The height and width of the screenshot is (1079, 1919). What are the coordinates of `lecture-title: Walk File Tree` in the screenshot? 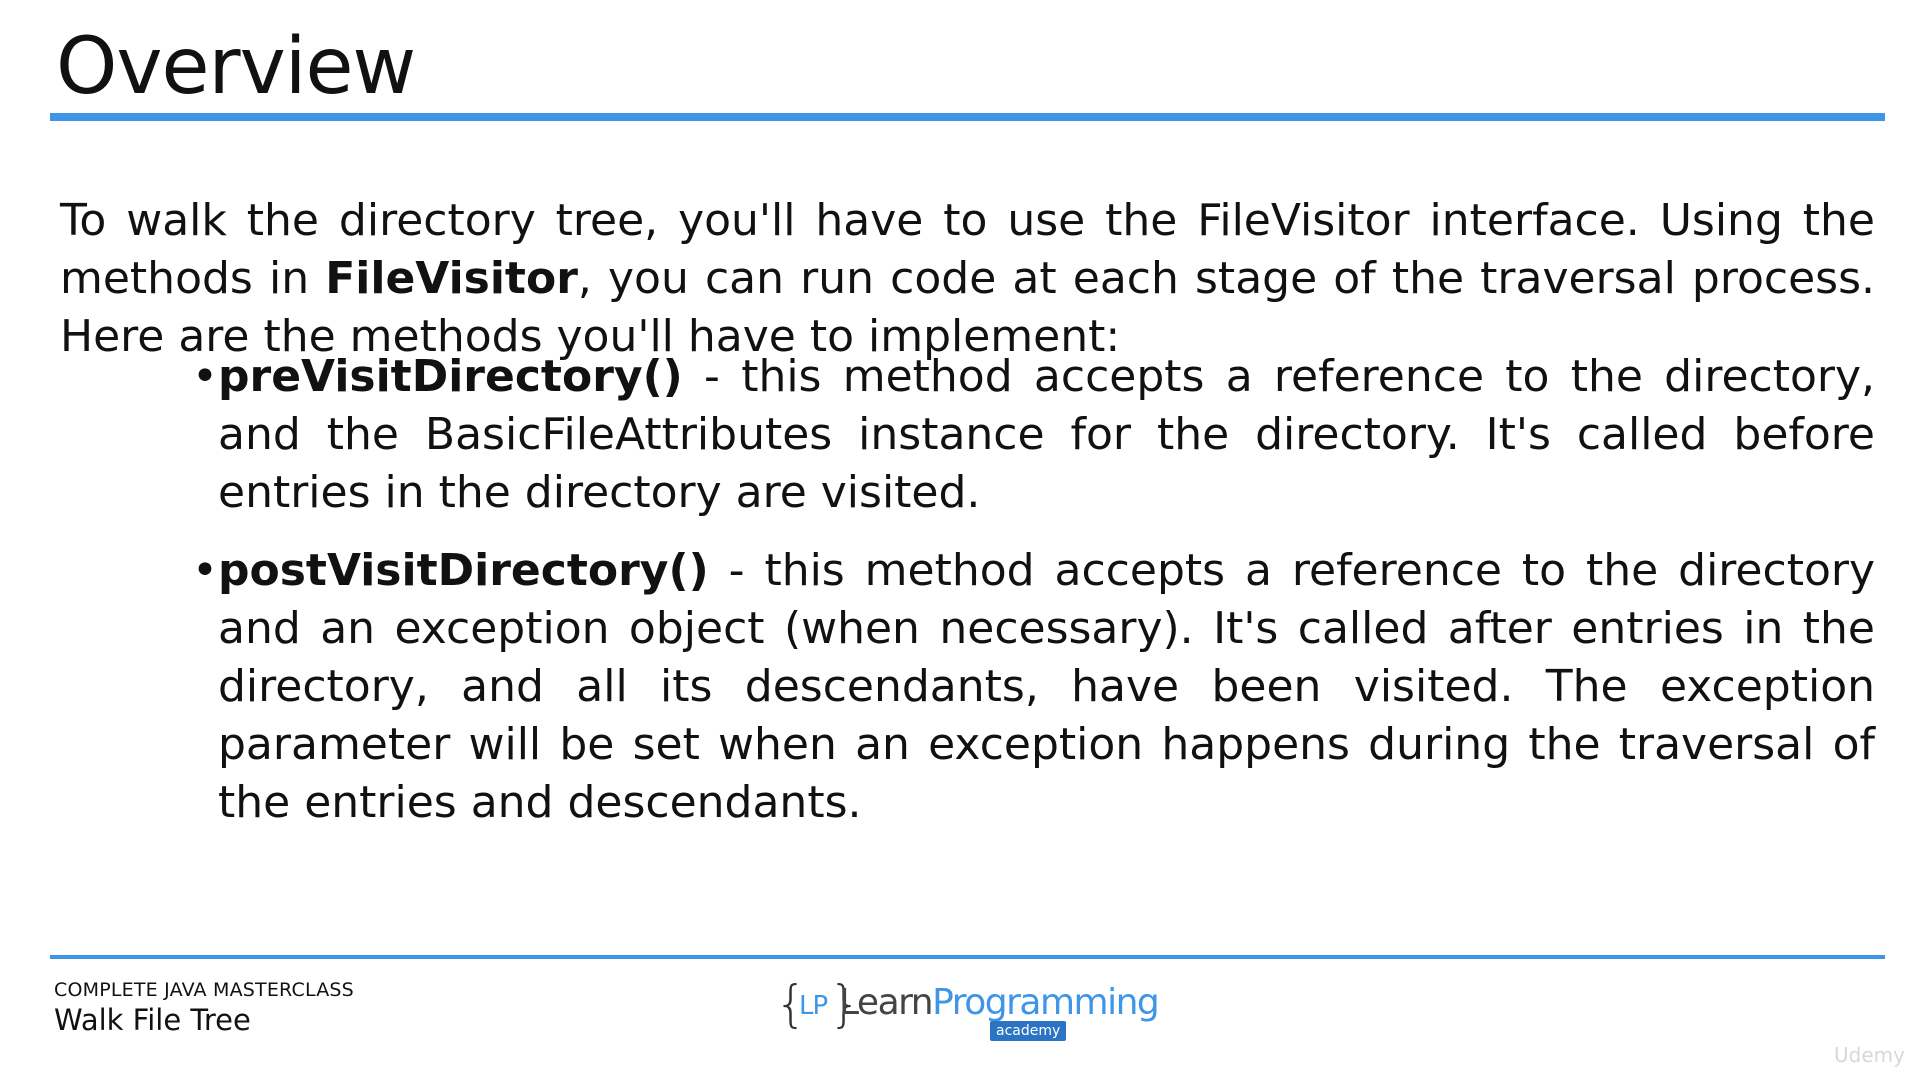 It's located at (152, 1020).